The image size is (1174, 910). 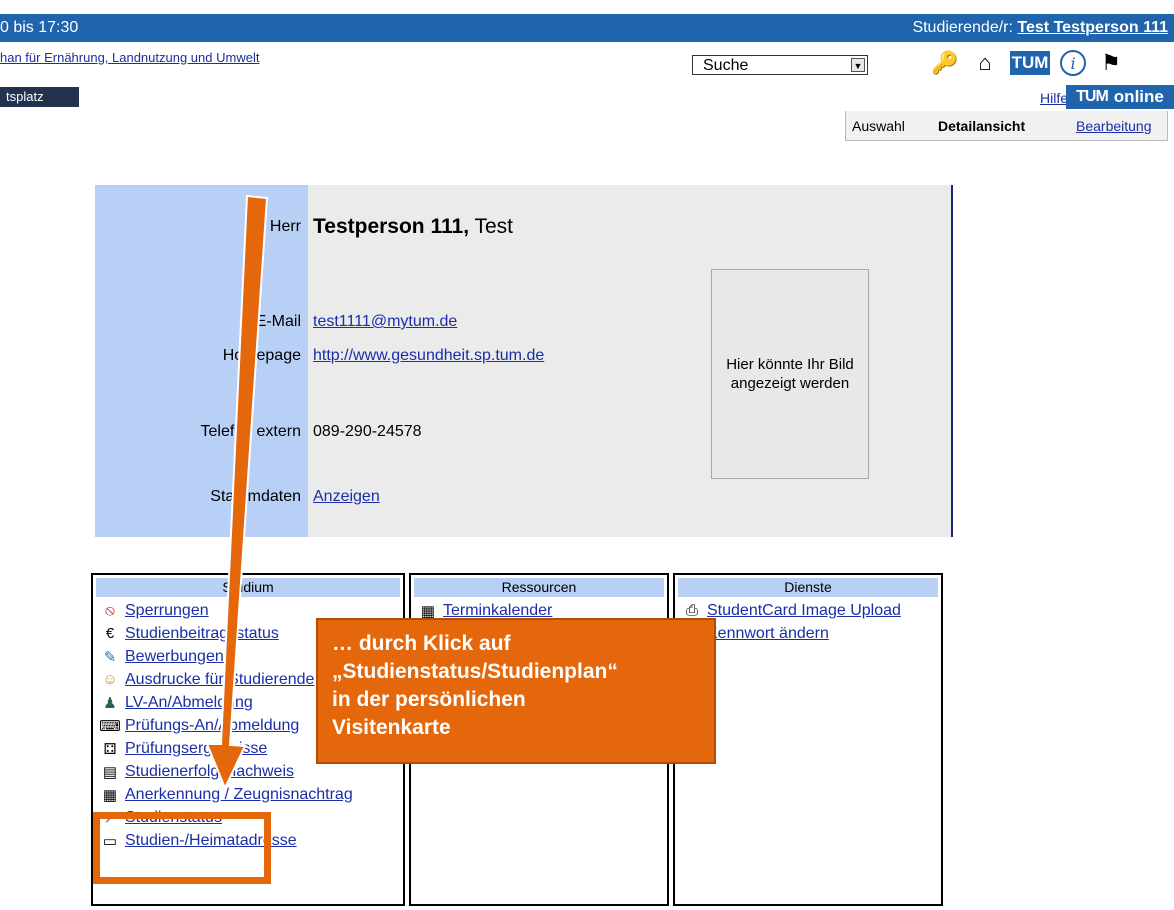 I want to click on tutorial-arrow, so click(x=237, y=492).